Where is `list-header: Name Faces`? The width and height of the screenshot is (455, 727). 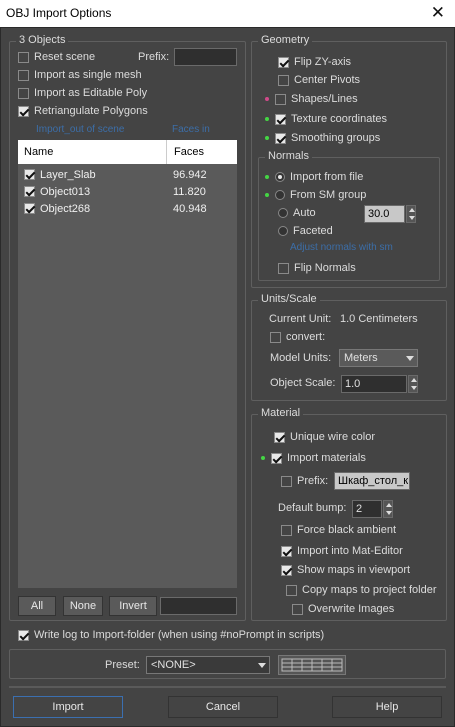
list-header: Name Faces is located at coordinates (127, 152).